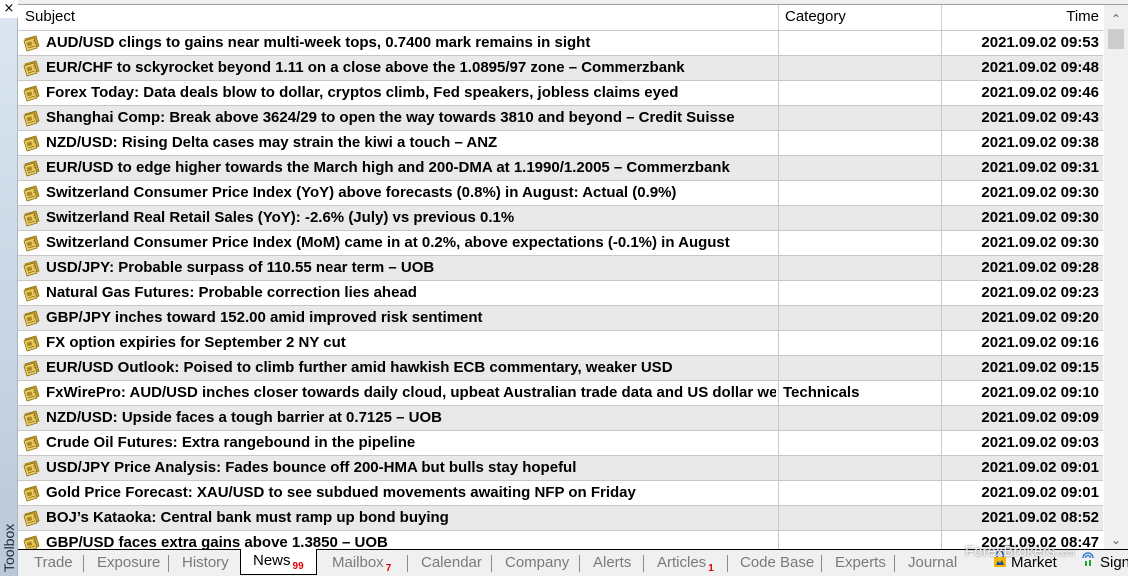  I want to click on tab-badge: 7, so click(388, 568).